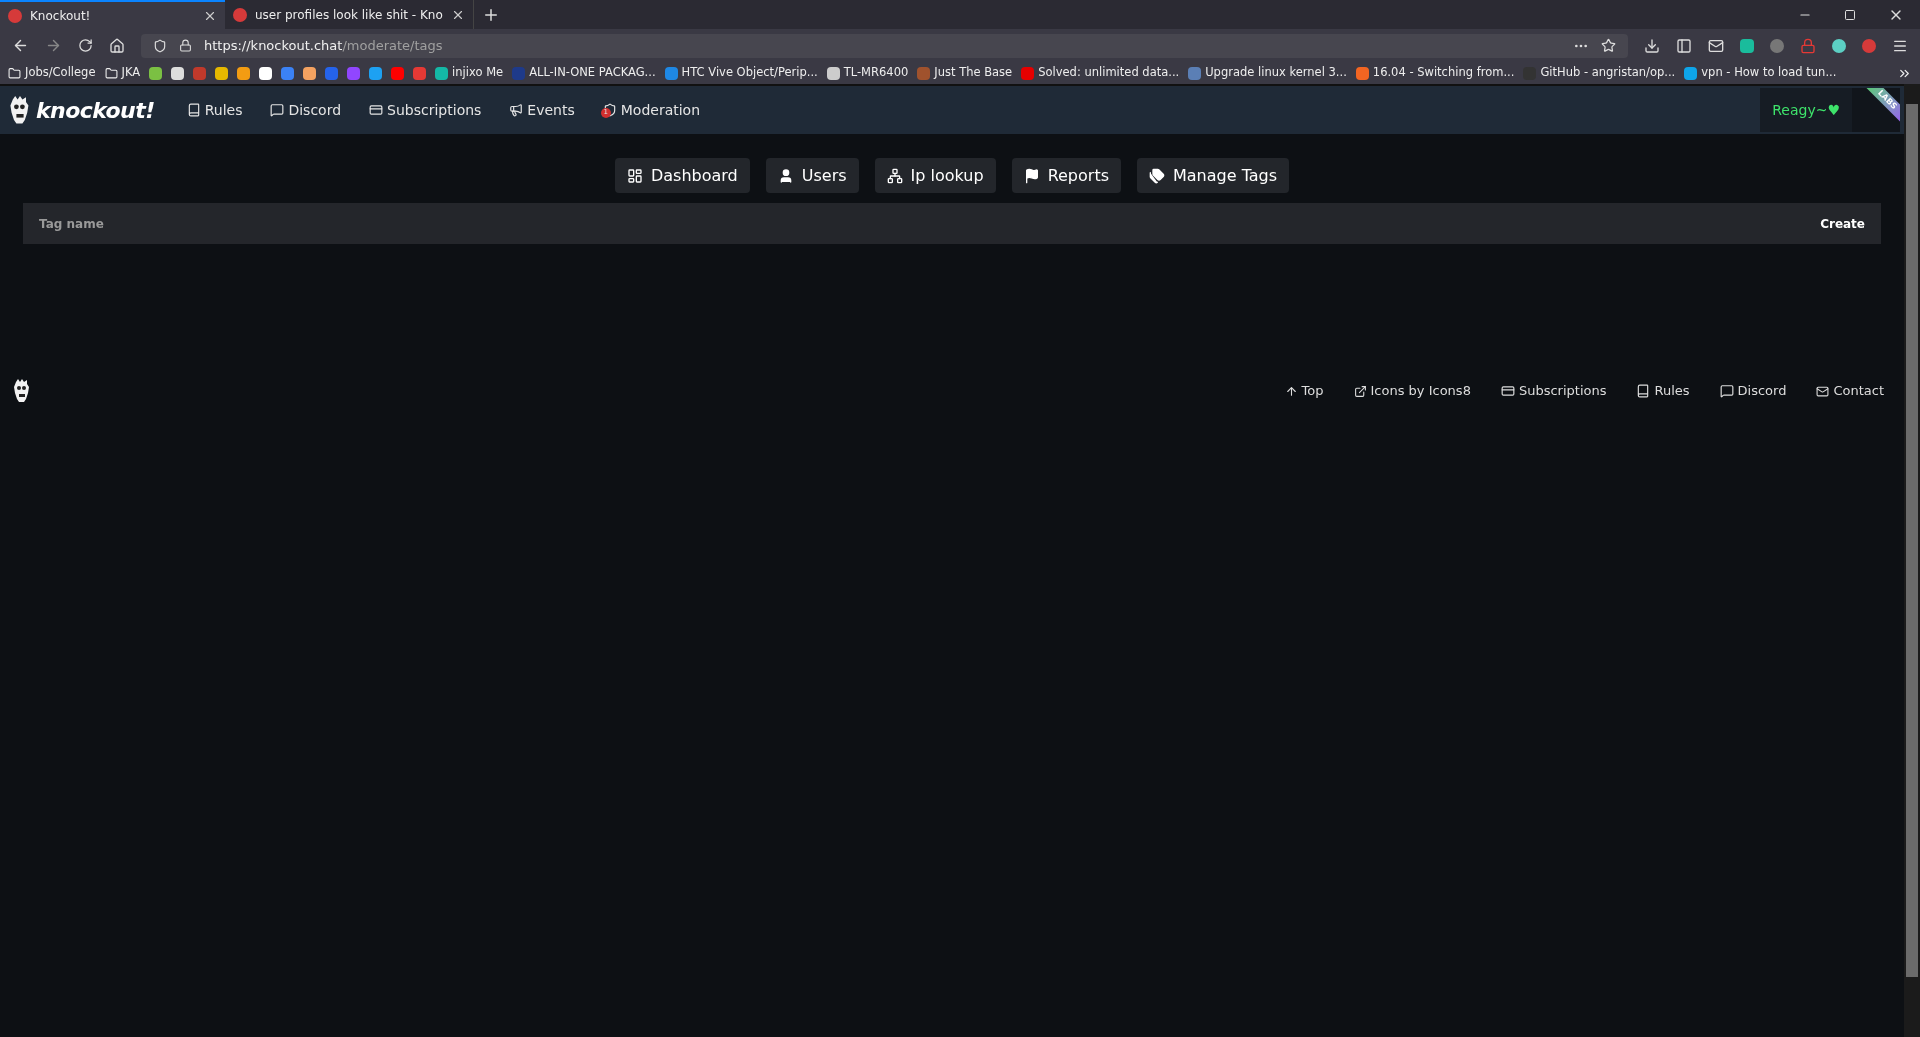 The height and width of the screenshot is (1037, 1920). Describe the element at coordinates (1846, 223) in the screenshot. I see `create-button: Create` at that location.